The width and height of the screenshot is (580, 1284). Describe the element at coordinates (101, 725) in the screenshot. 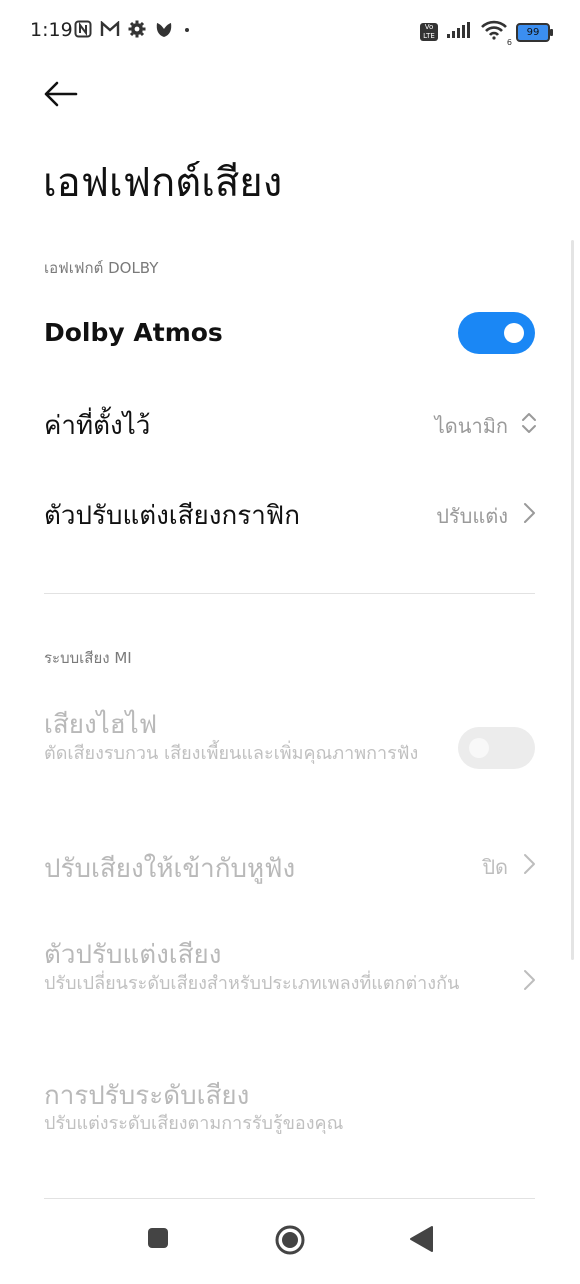

I see `hifi-label: เสียงไฮไฟ` at that location.